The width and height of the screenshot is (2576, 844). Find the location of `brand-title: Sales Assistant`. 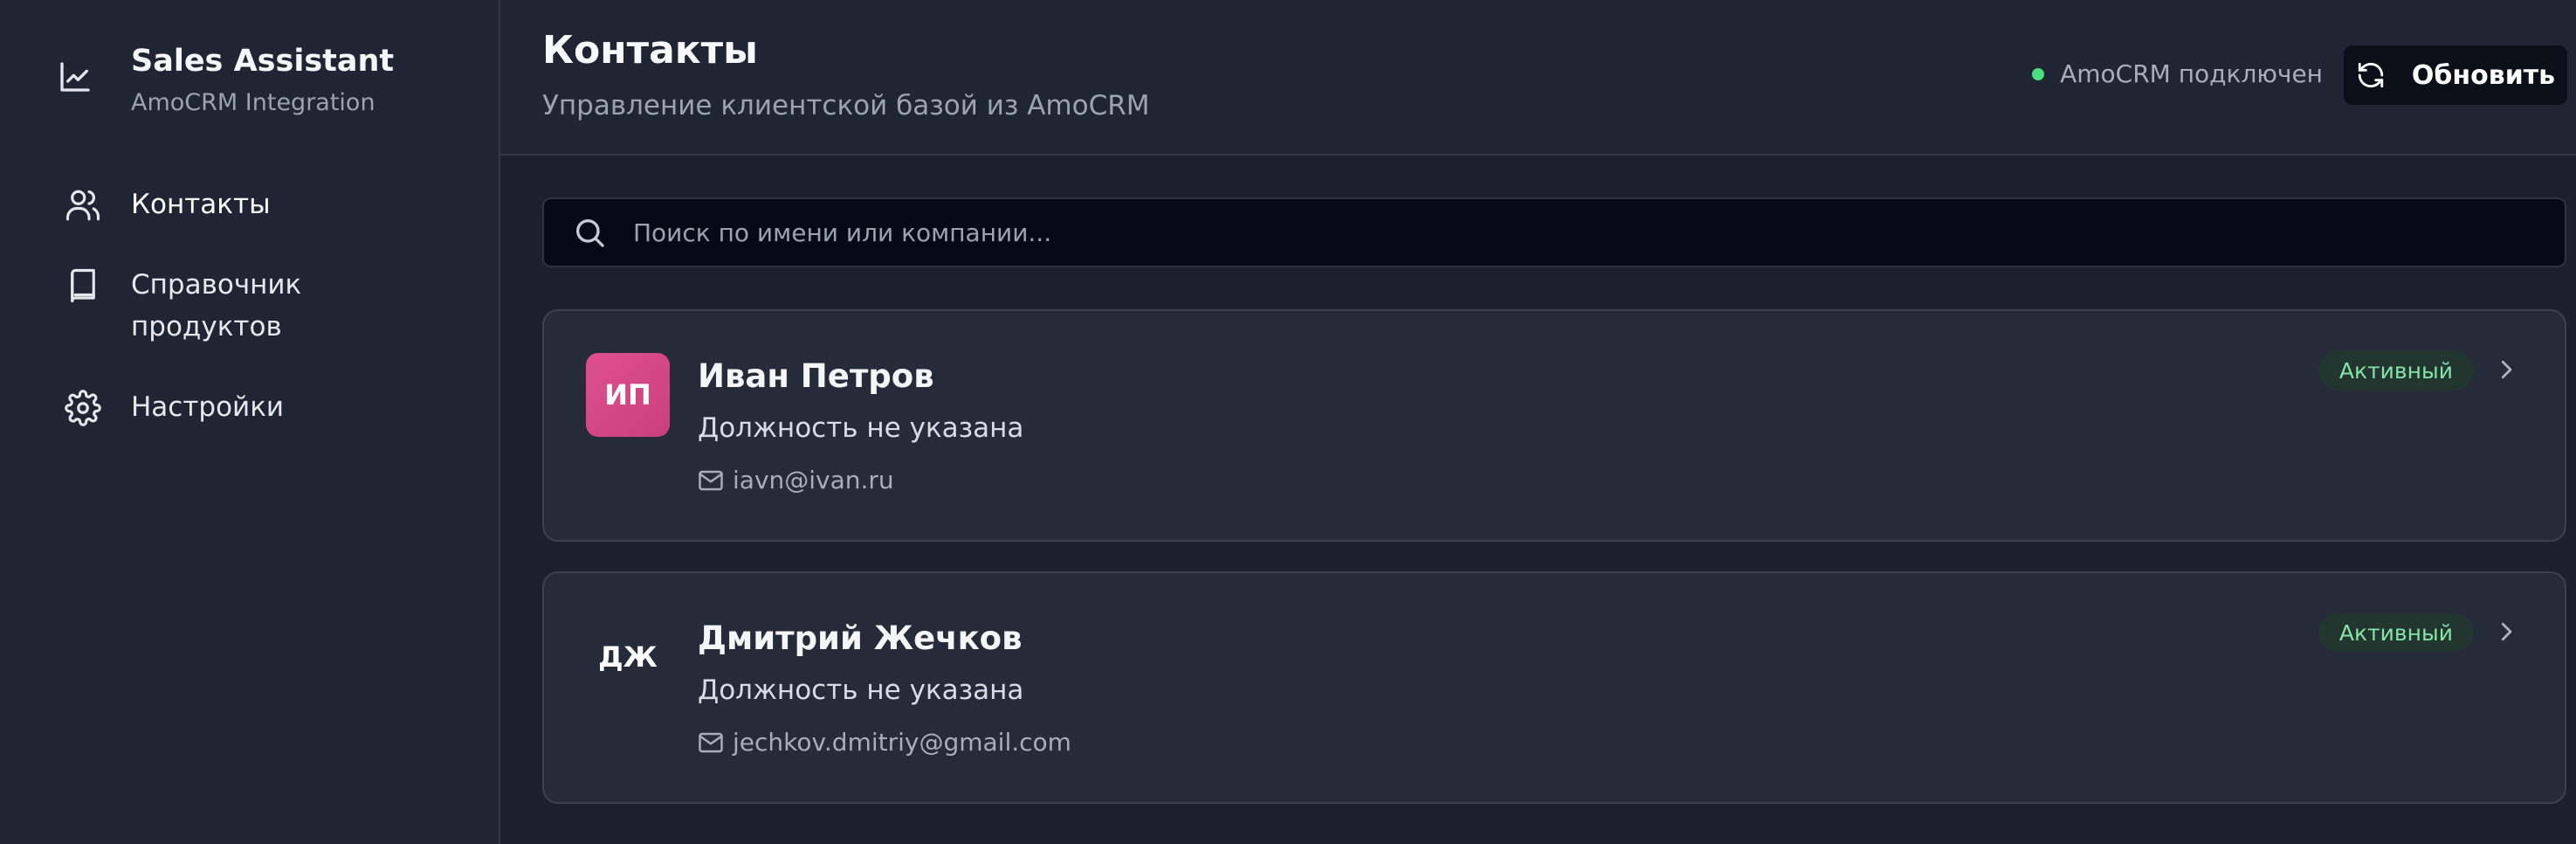

brand-title: Sales Assistant is located at coordinates (263, 61).